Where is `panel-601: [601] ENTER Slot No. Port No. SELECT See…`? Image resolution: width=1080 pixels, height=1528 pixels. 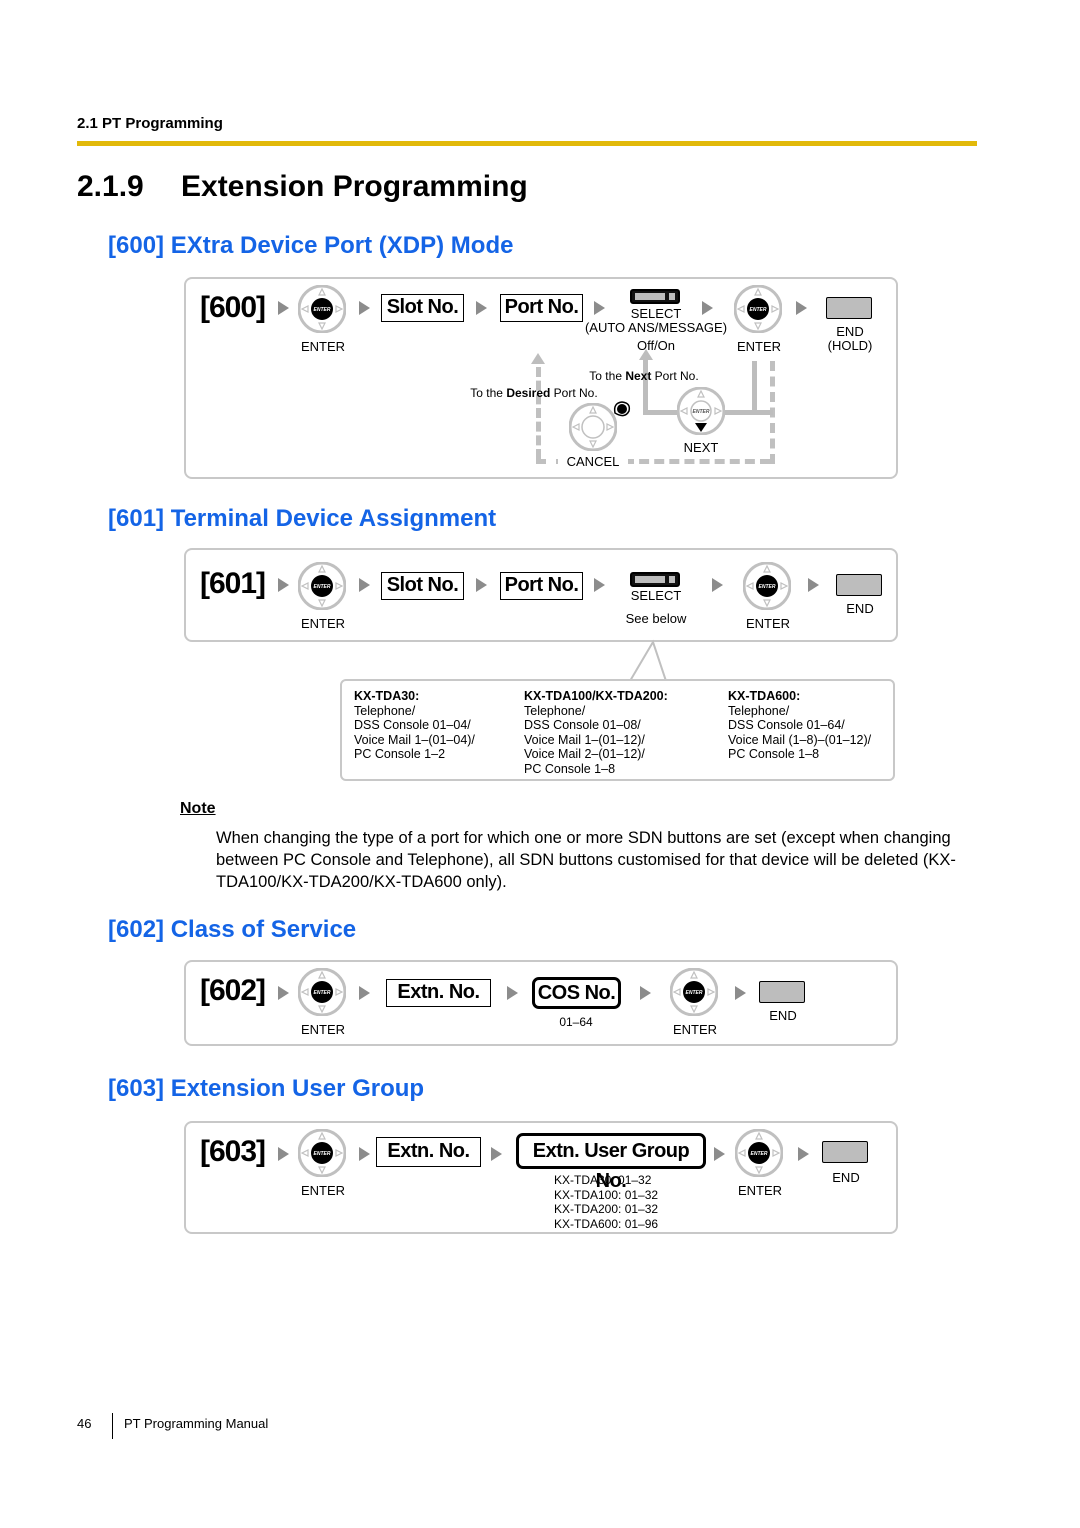
panel-601: [601] ENTER Slot No. Port No. SELECT See… is located at coordinates (541, 595).